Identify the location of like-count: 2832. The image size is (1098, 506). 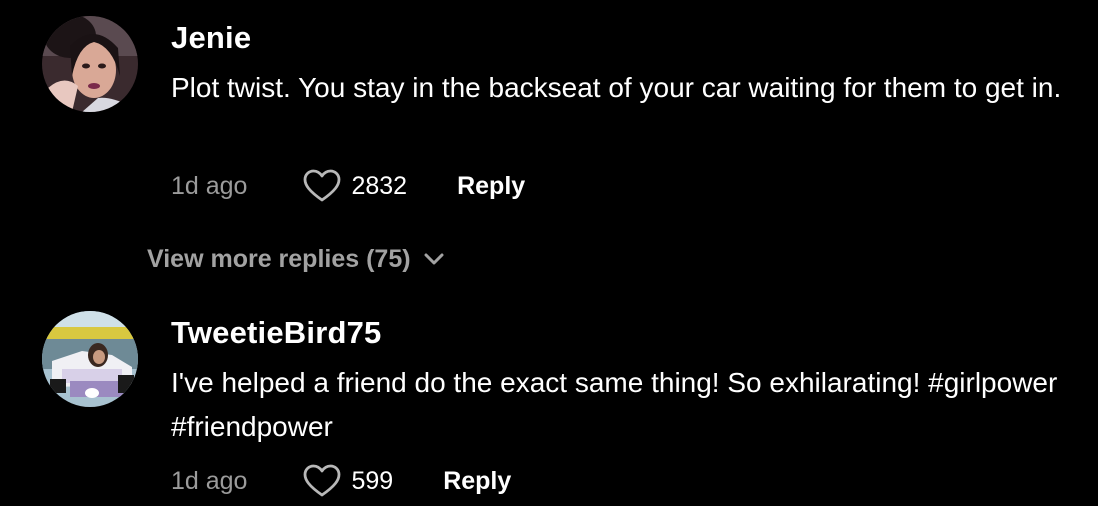
(379, 185).